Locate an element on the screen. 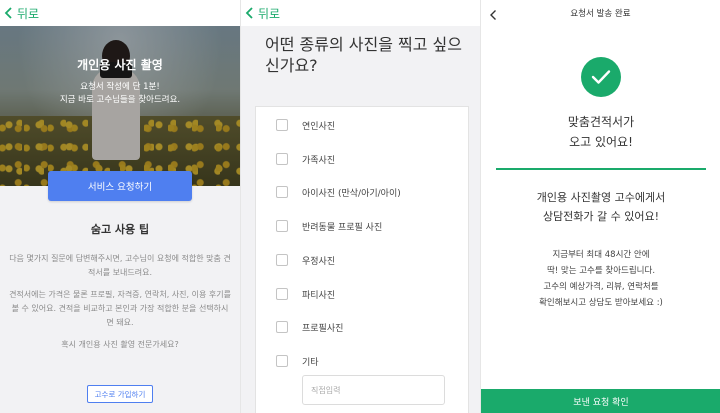 This screenshot has height=413, width=720. view-sent-requests-button: 보낸 요청 확인 is located at coordinates (600, 401).